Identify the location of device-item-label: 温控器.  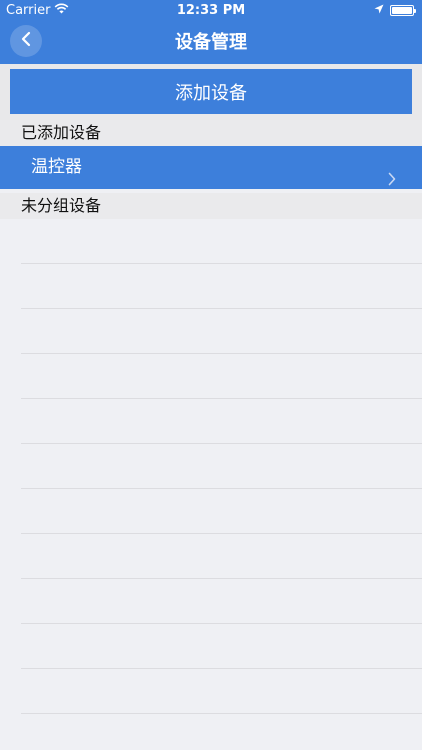
(56, 167).